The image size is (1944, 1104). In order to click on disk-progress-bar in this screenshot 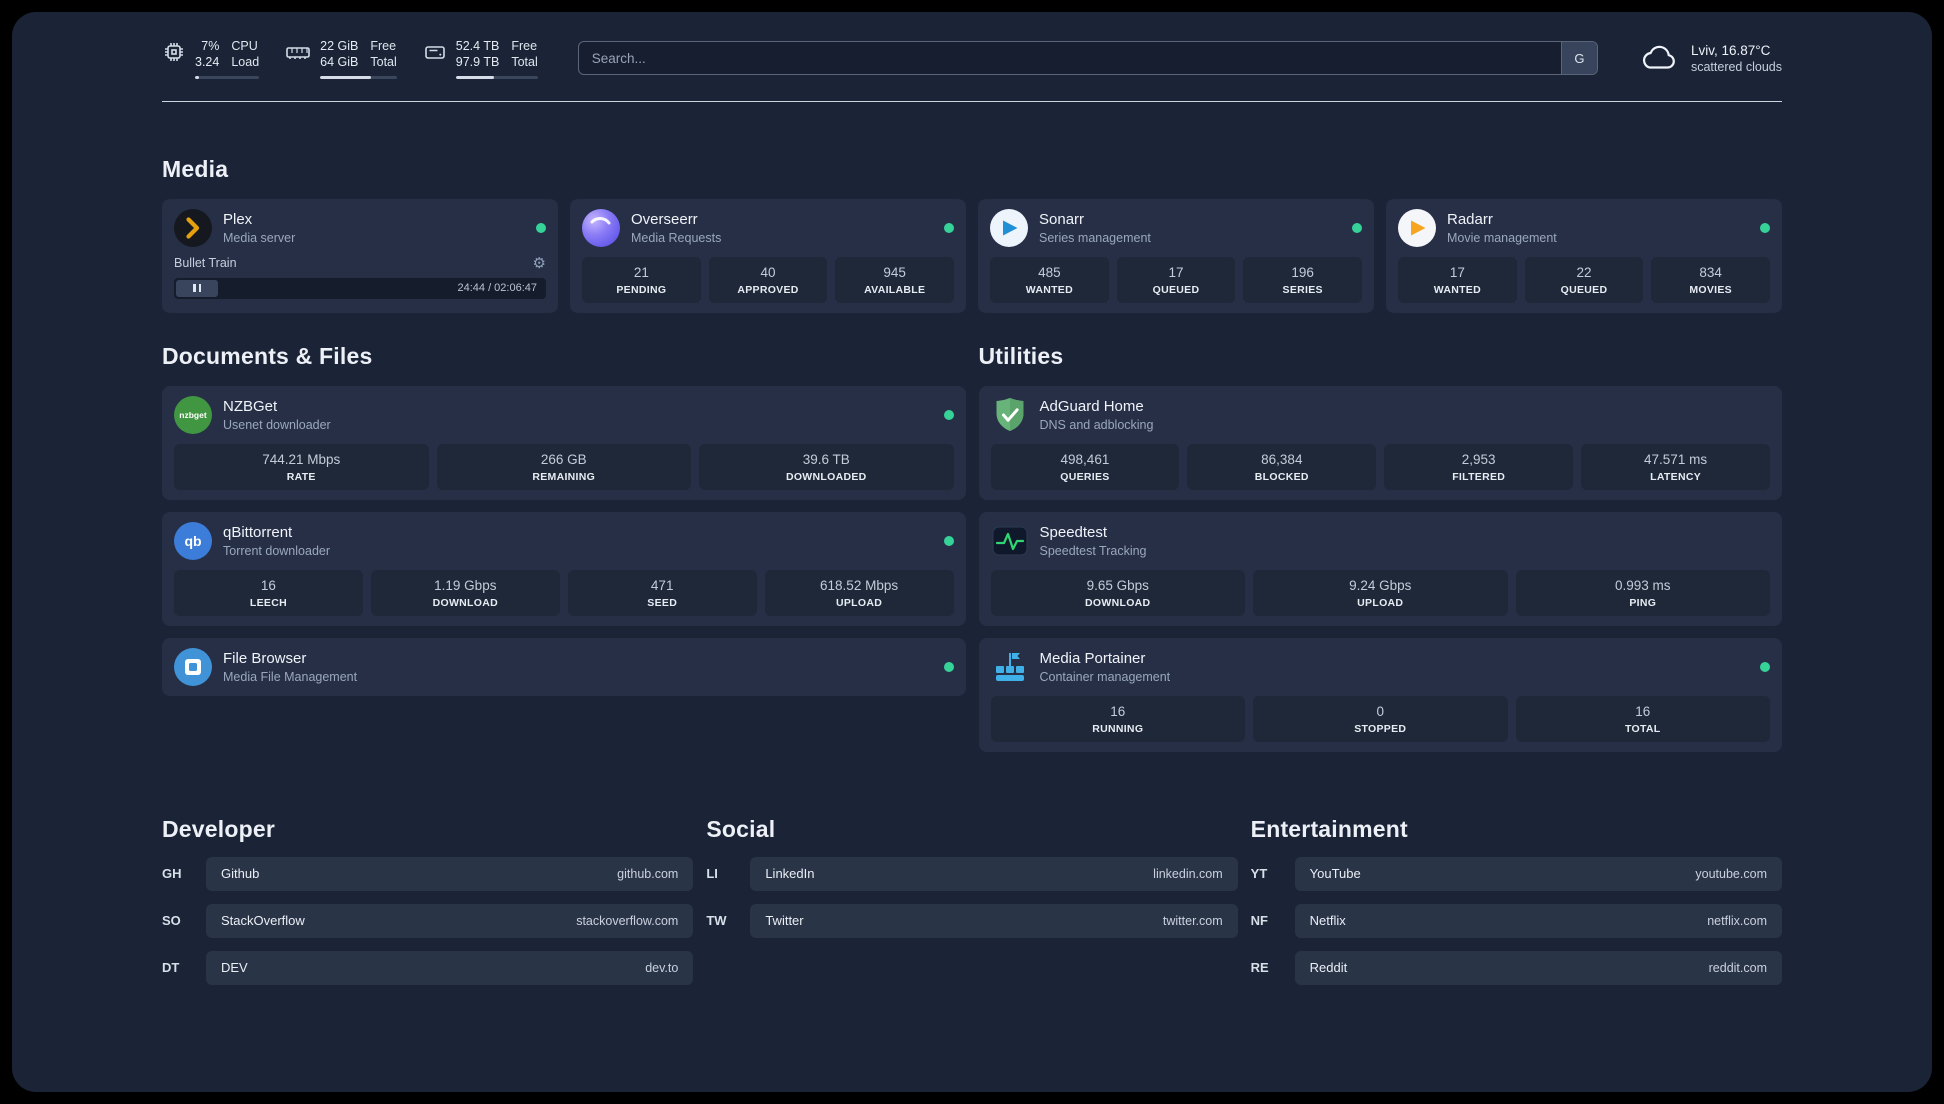, I will do `click(496, 77)`.